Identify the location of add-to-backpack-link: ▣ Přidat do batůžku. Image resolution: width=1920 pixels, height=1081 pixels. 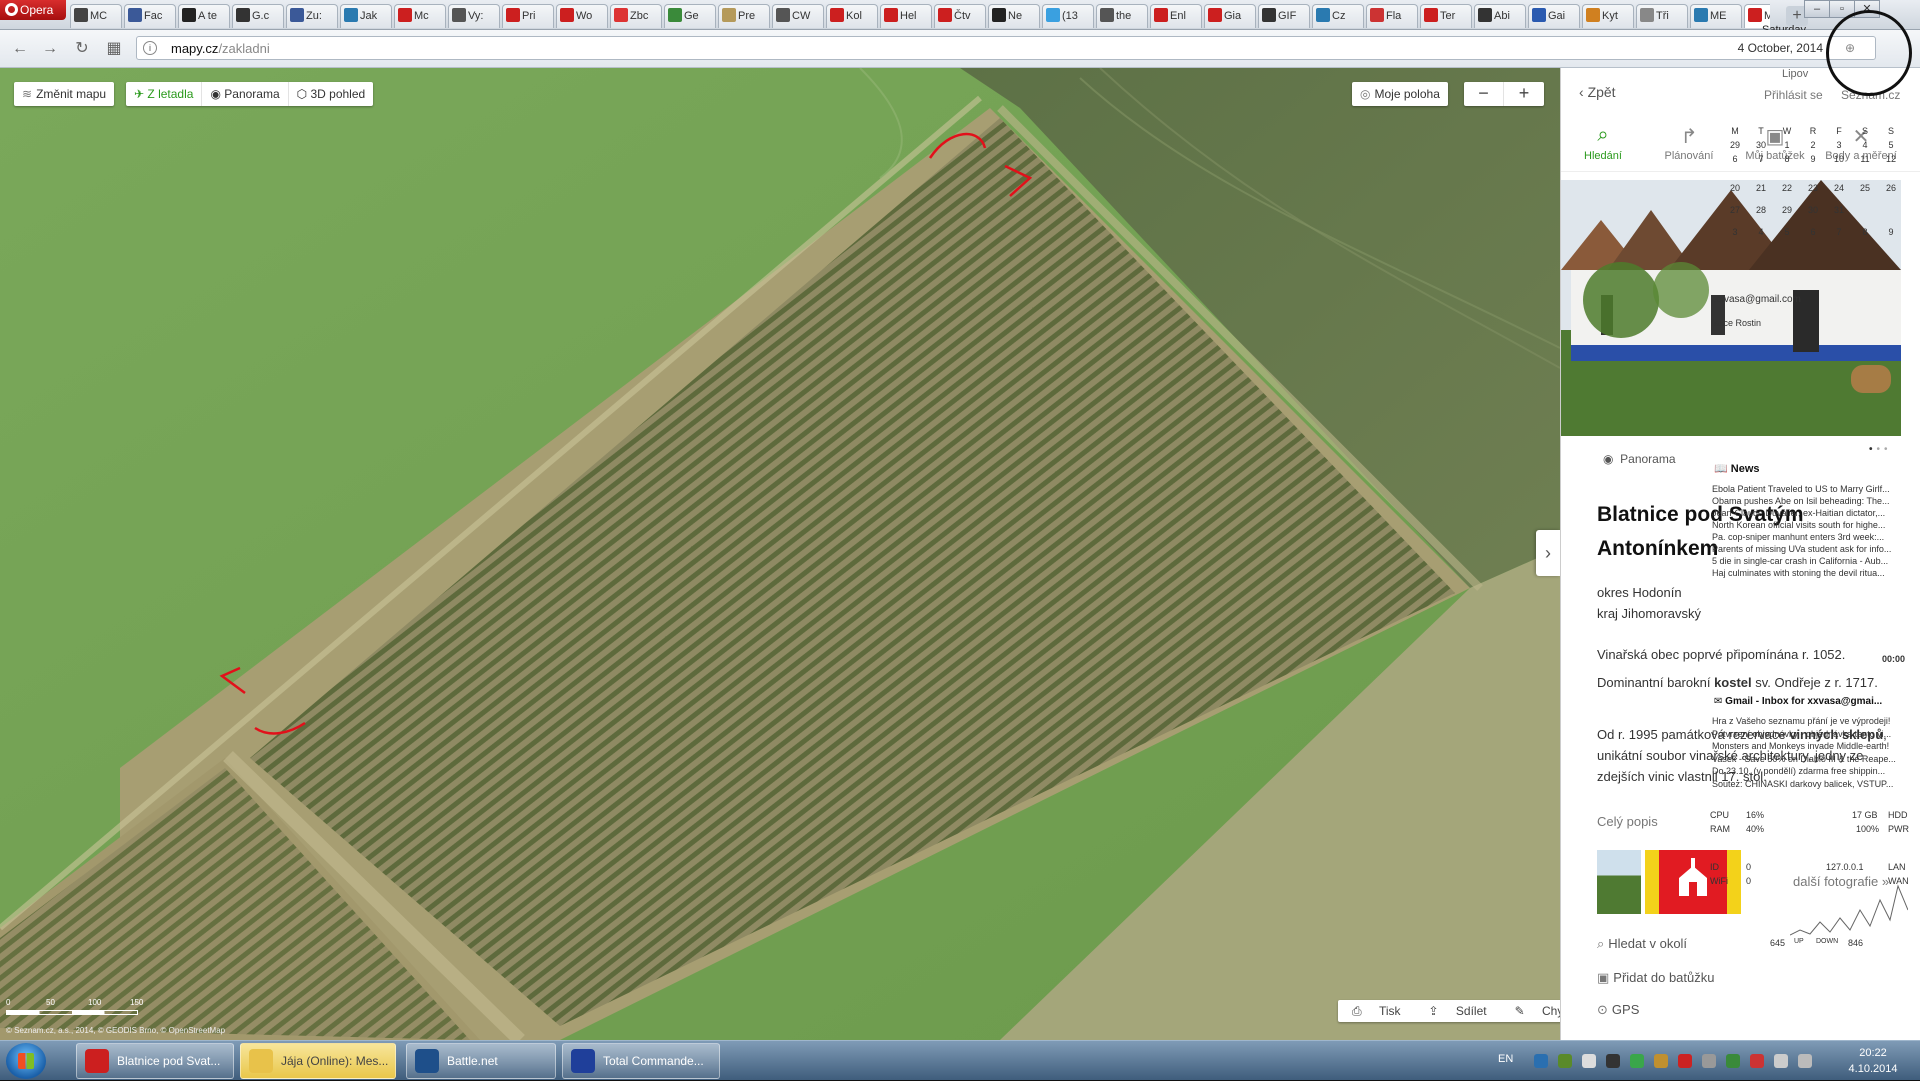
(1655, 978).